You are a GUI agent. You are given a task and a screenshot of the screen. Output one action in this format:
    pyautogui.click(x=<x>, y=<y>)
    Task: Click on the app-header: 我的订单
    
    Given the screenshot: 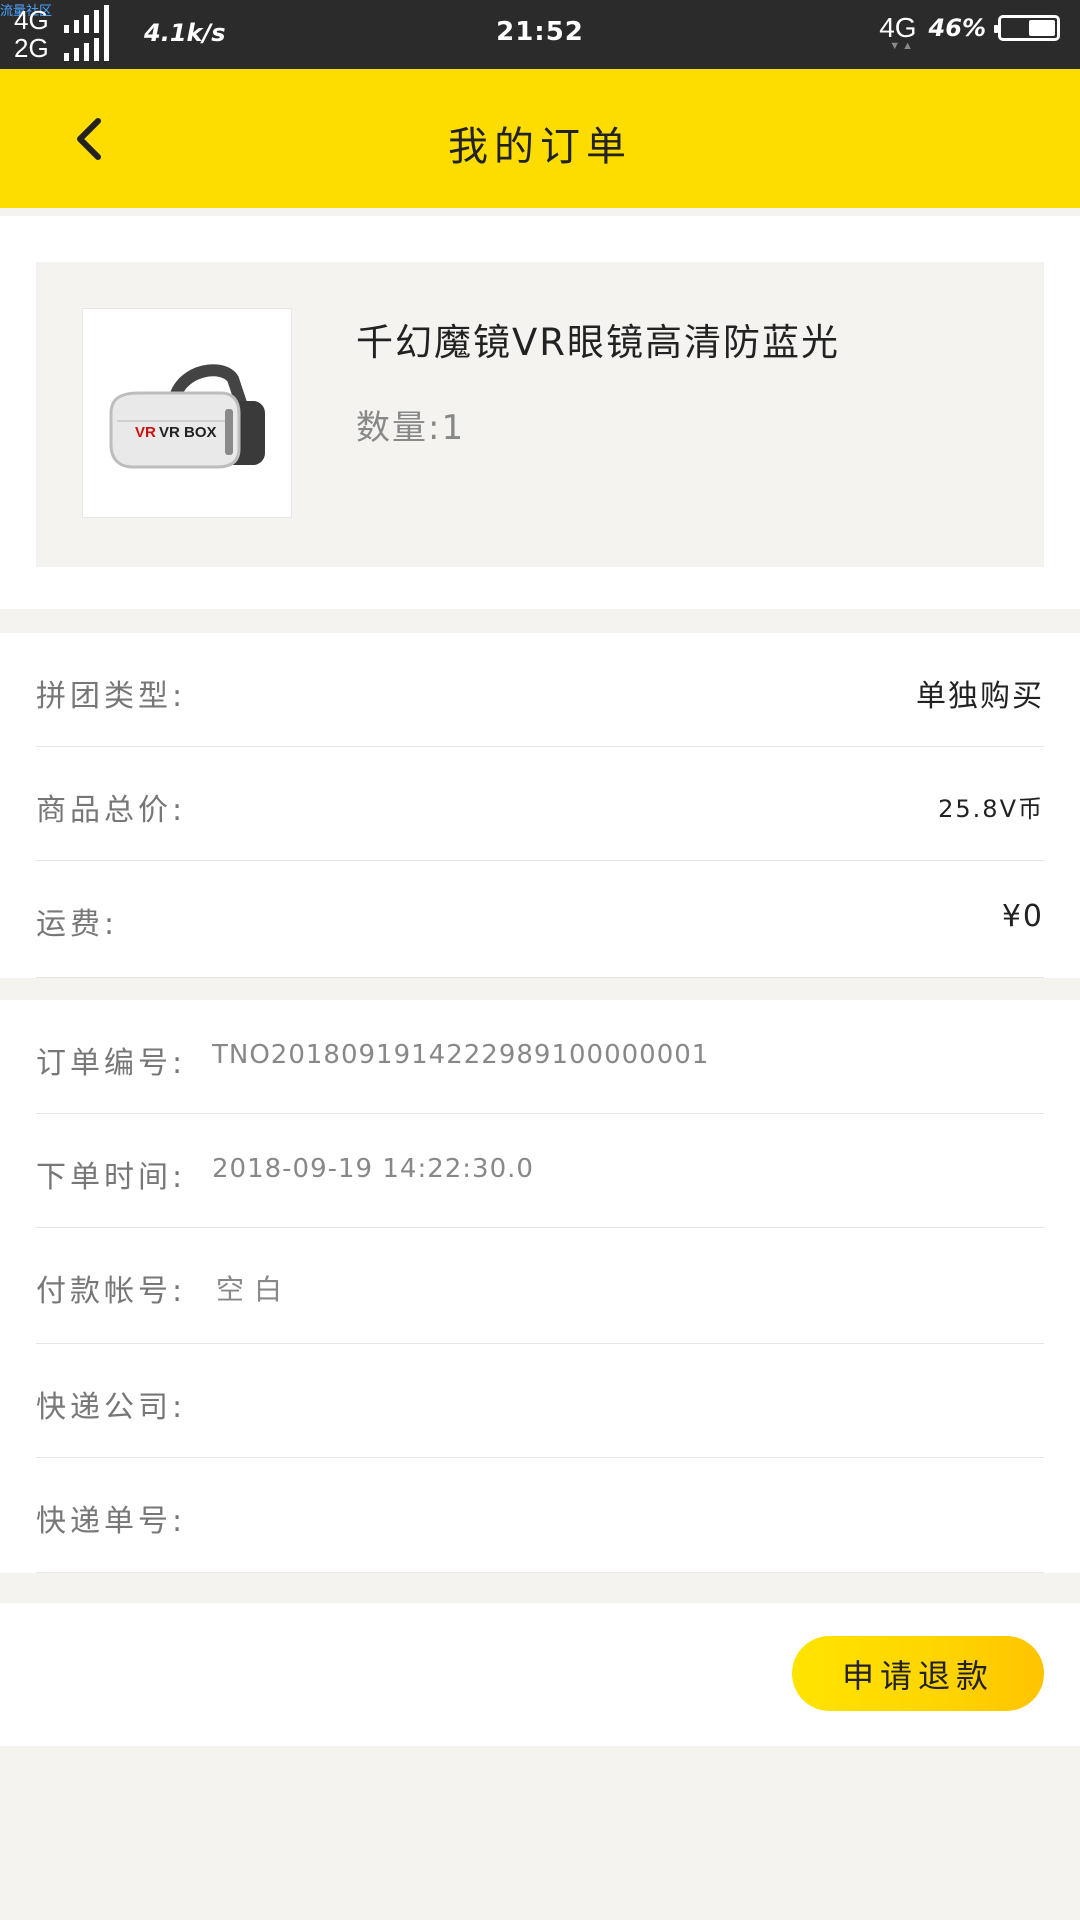 What is the action you would take?
    pyautogui.click(x=540, y=138)
    